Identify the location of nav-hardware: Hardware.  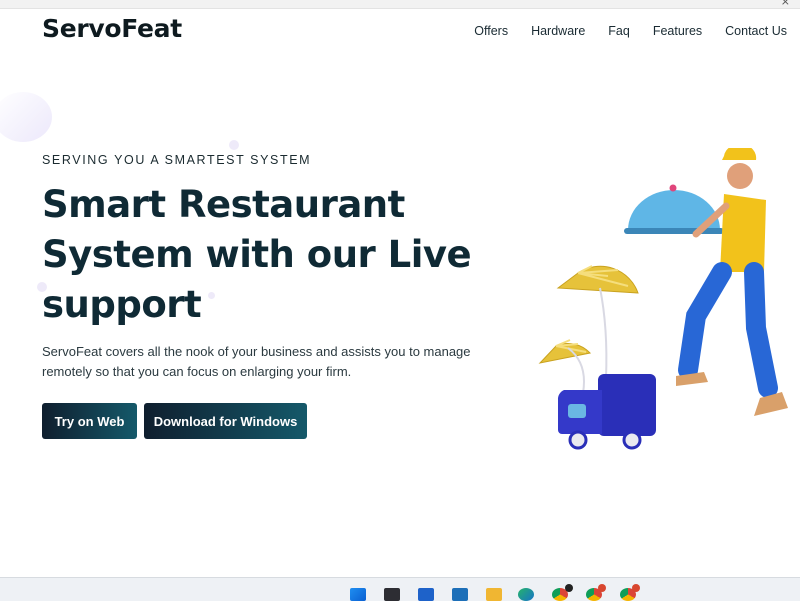
(558, 31).